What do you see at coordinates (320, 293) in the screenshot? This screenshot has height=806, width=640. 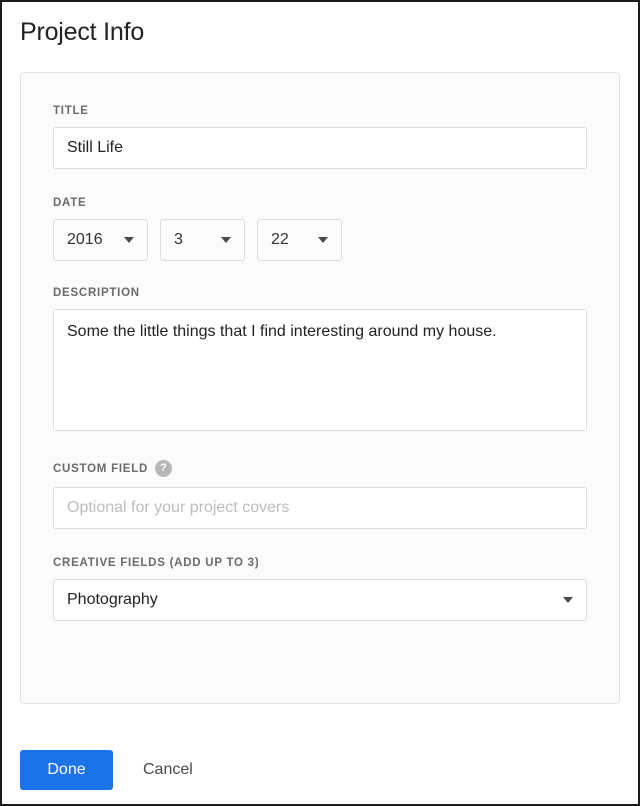 I see `description-label: DESCRIPTION` at bounding box center [320, 293].